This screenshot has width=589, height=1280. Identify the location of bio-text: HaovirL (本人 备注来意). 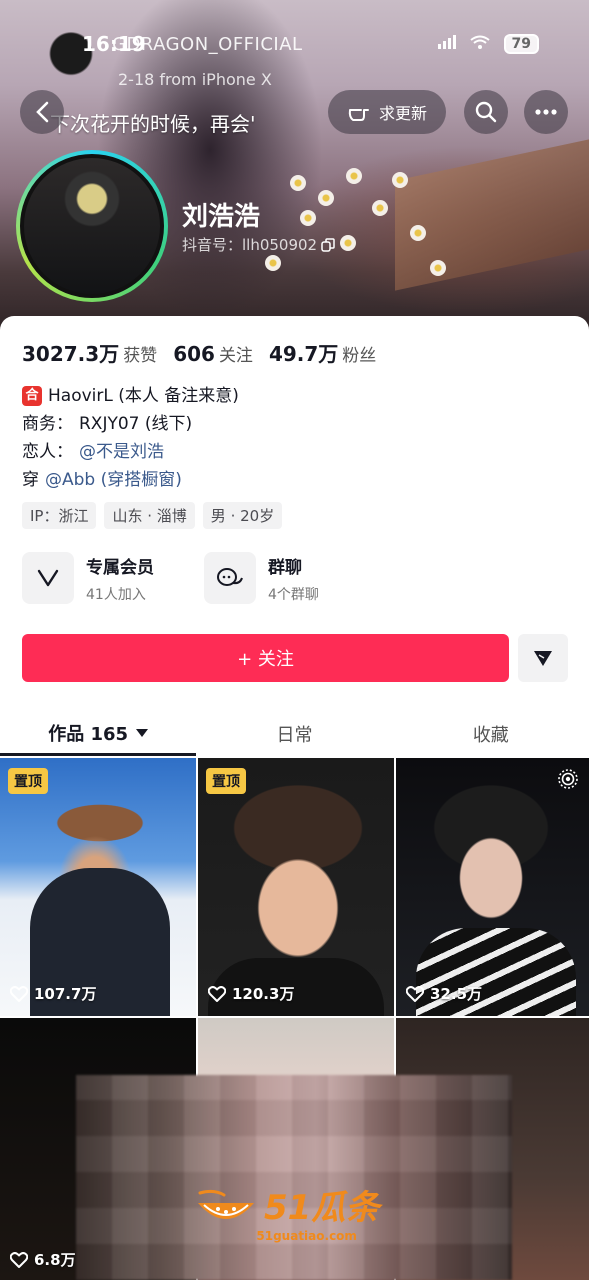
(143, 396).